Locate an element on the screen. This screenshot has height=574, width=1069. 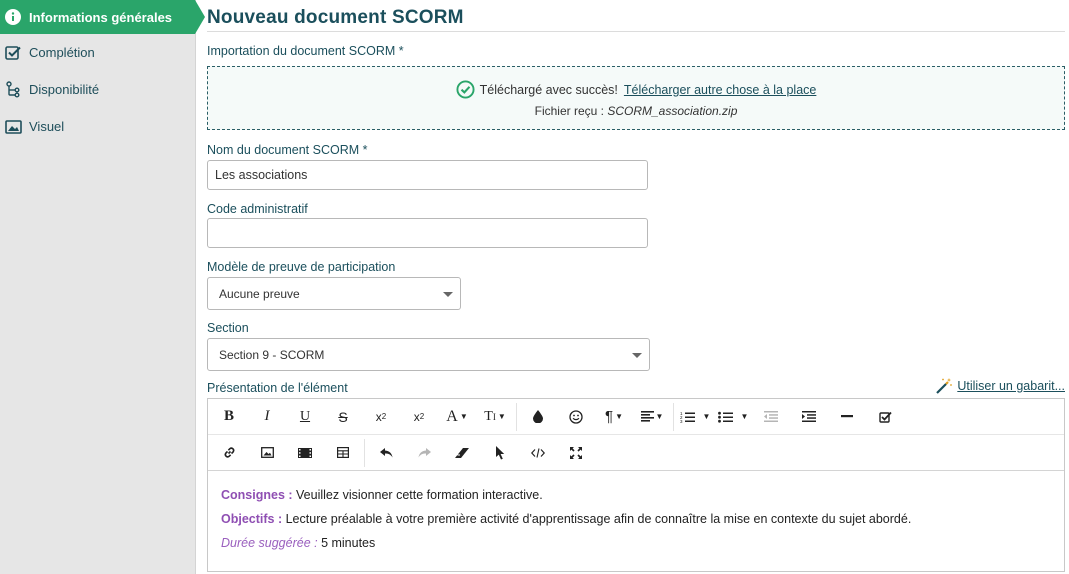
fullscreen-button is located at coordinates (576, 453).